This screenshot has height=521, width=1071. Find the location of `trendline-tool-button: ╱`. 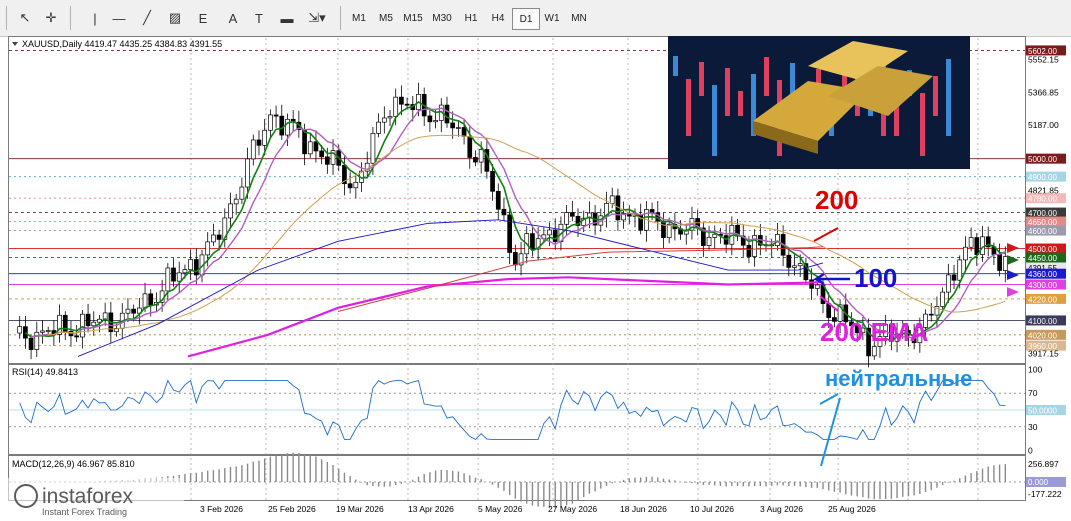

trendline-tool-button: ╱ is located at coordinates (147, 18).